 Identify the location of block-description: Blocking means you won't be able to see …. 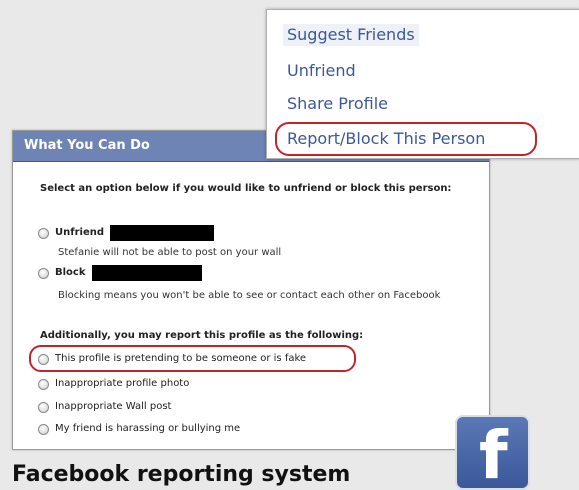
(249, 295).